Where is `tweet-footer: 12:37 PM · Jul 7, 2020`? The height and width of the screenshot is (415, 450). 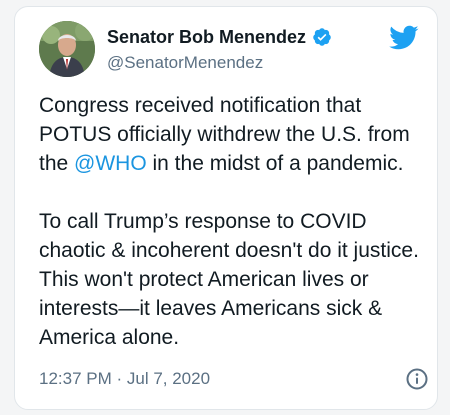
tweet-footer: 12:37 PM · Jul 7, 2020 is located at coordinates (234, 379).